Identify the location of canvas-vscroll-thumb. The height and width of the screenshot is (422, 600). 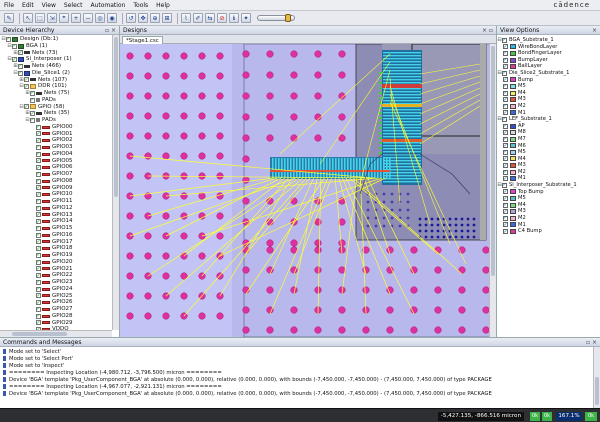
(493, 161).